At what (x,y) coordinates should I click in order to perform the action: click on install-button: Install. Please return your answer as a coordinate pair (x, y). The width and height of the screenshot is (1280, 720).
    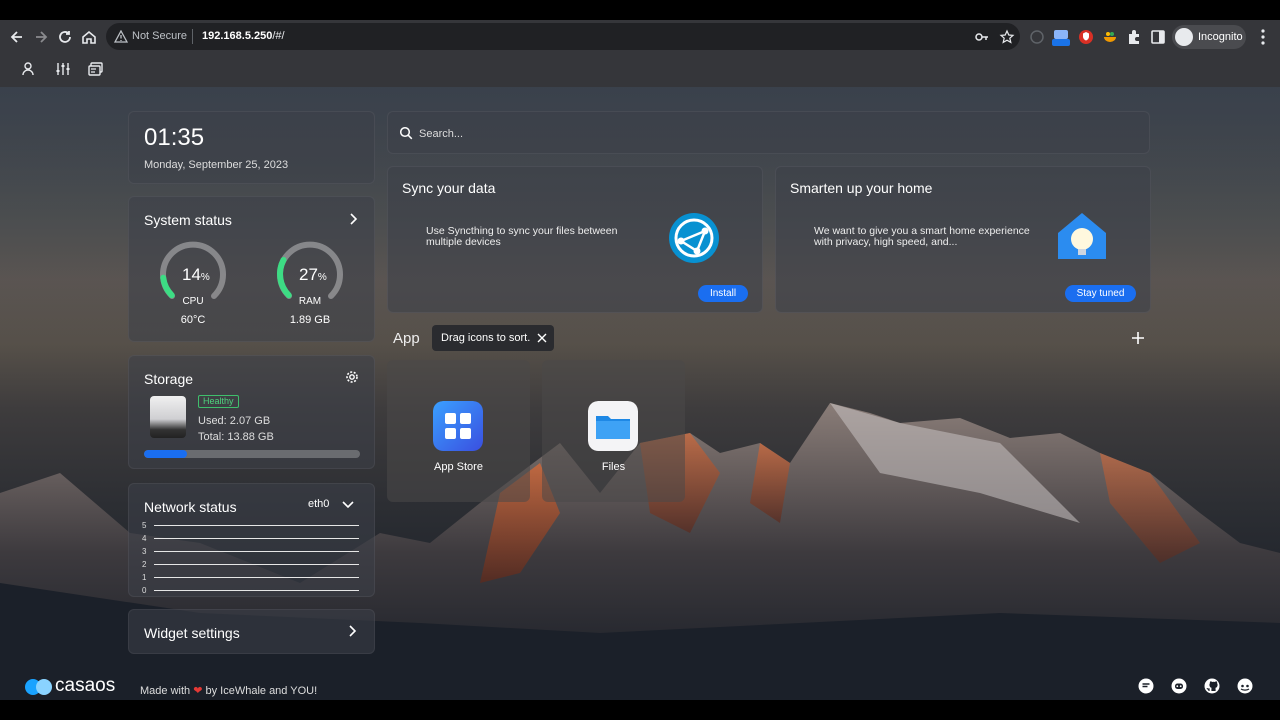
    Looking at the image, I should click on (723, 293).